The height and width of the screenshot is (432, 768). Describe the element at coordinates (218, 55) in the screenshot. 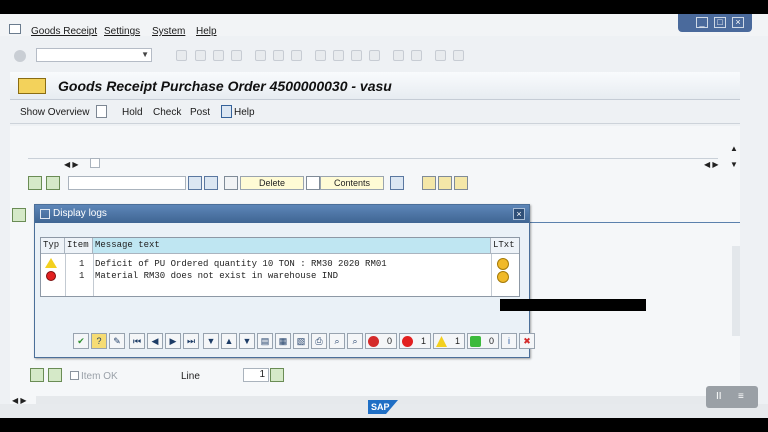

I see `exit-icon` at that location.